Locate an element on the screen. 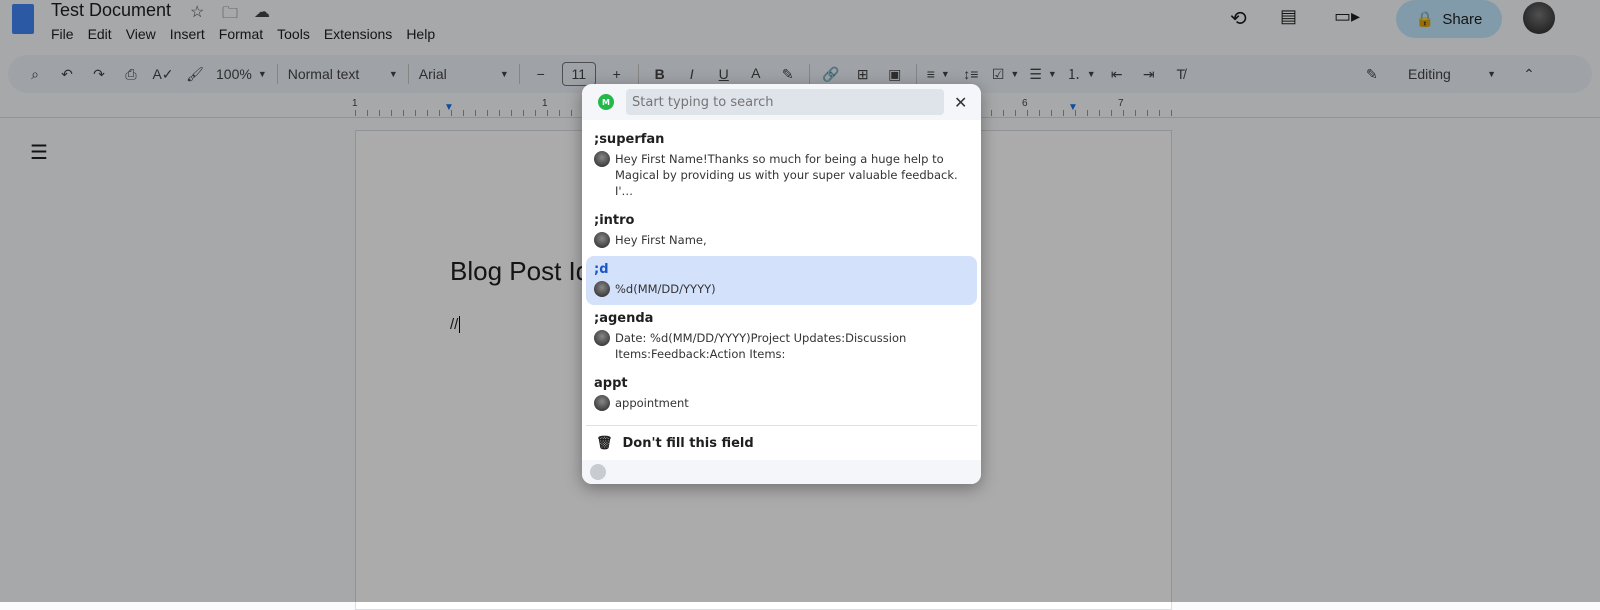  close-icon: ✕ is located at coordinates (960, 102).